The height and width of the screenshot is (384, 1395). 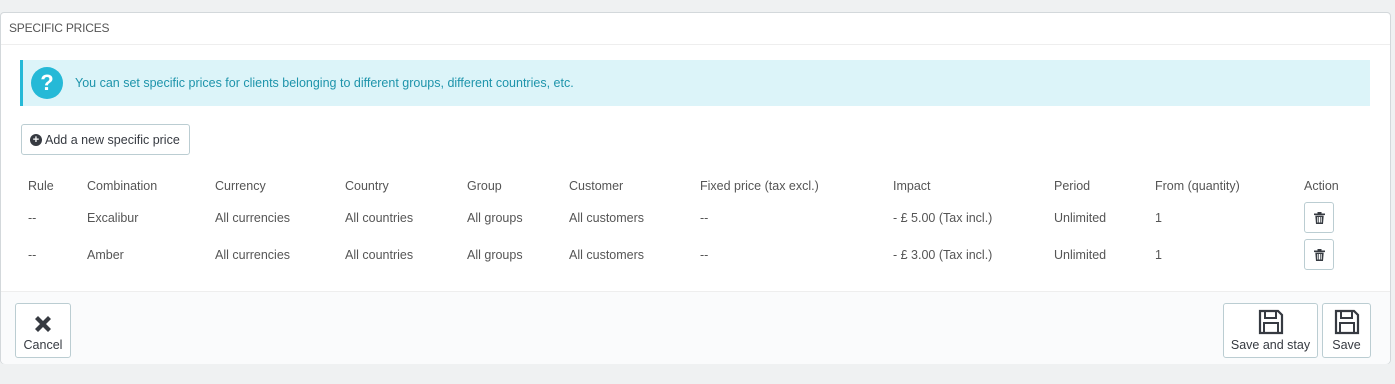 What do you see at coordinates (112, 139) in the screenshot?
I see `add-specific-price-label: Add a new specific price` at bounding box center [112, 139].